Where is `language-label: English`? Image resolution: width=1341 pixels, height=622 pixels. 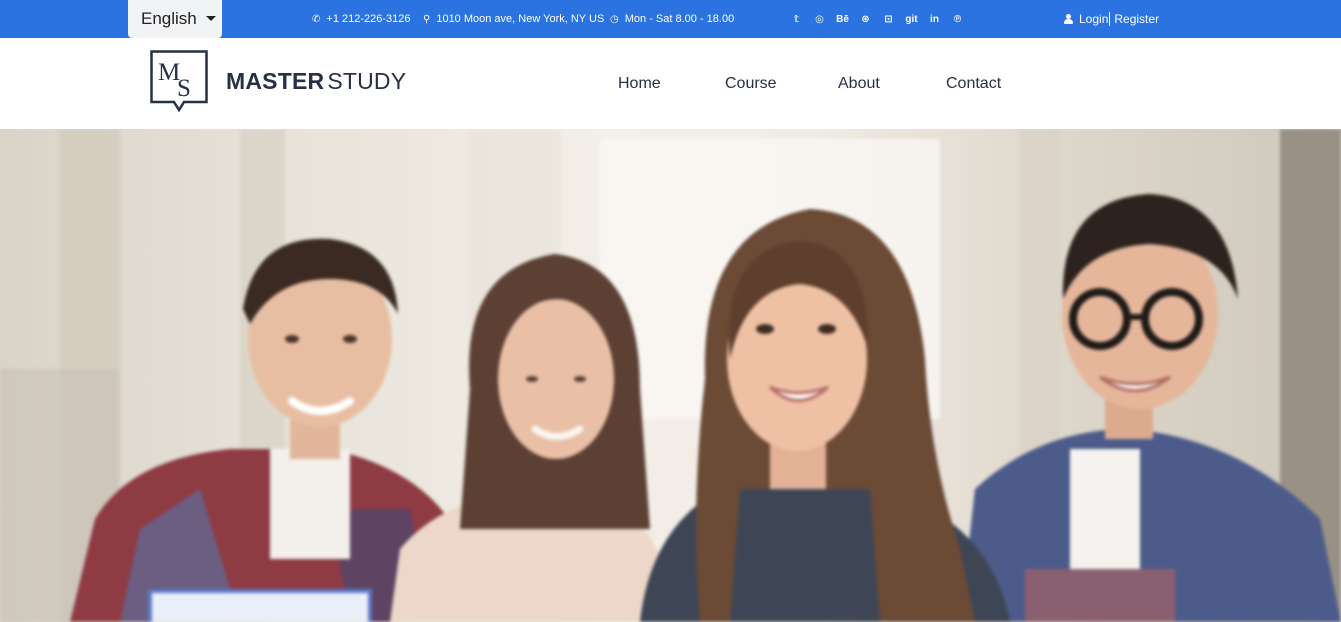 language-label: English is located at coordinates (169, 18).